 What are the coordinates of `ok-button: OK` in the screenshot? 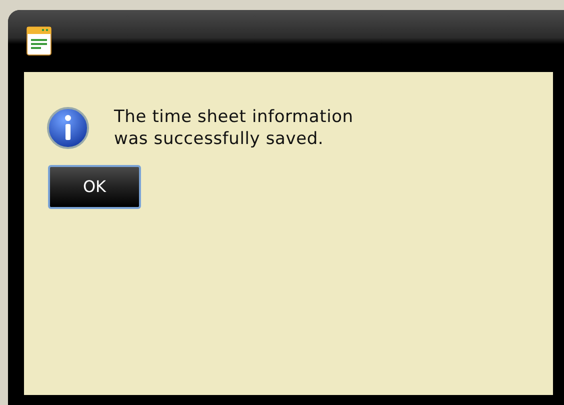 It's located at (94, 187).